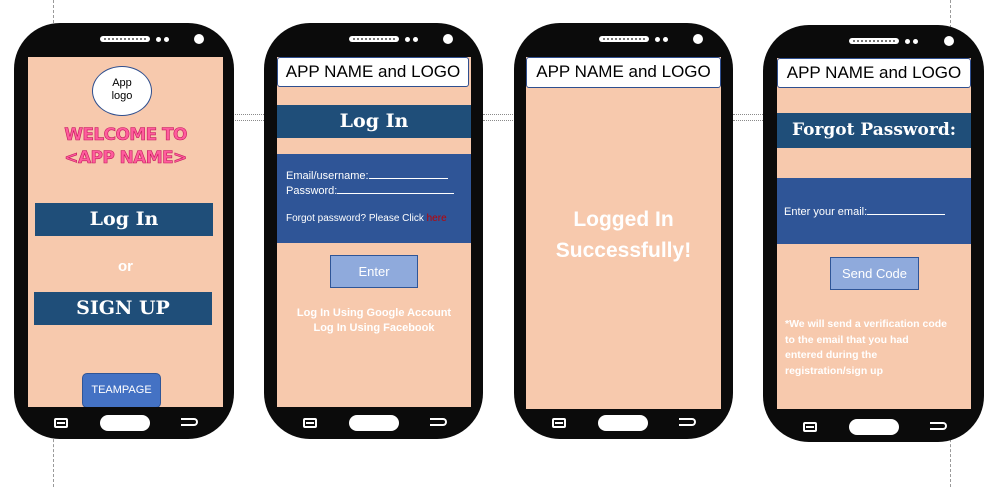 Image resolution: width=1005 pixels, height=487 pixels. I want to click on forgot-form: Enter your email:, so click(874, 211).